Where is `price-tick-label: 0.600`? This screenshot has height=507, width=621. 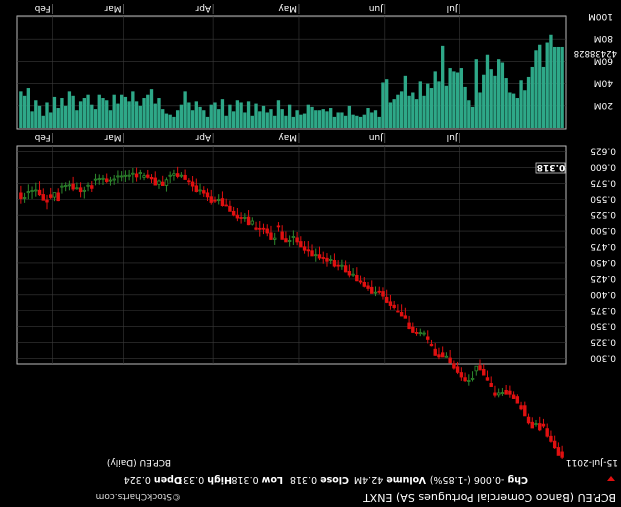
price-tick-label: 0.600 is located at coordinates (603, 166).